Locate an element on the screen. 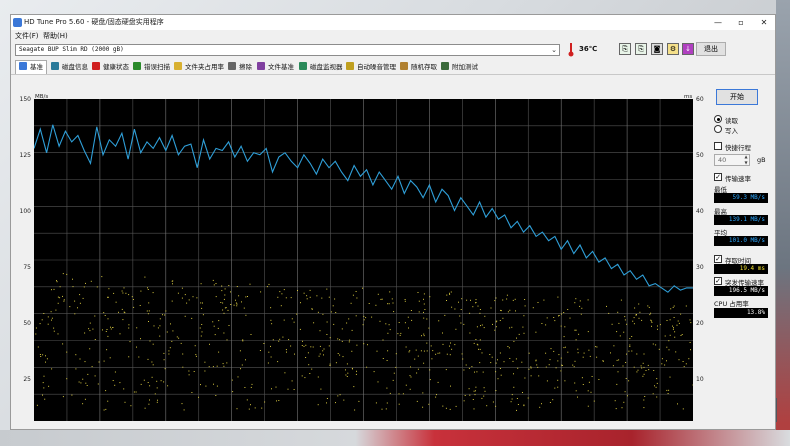 The height and width of the screenshot is (446, 790). write-label: 写入 is located at coordinates (731, 131).